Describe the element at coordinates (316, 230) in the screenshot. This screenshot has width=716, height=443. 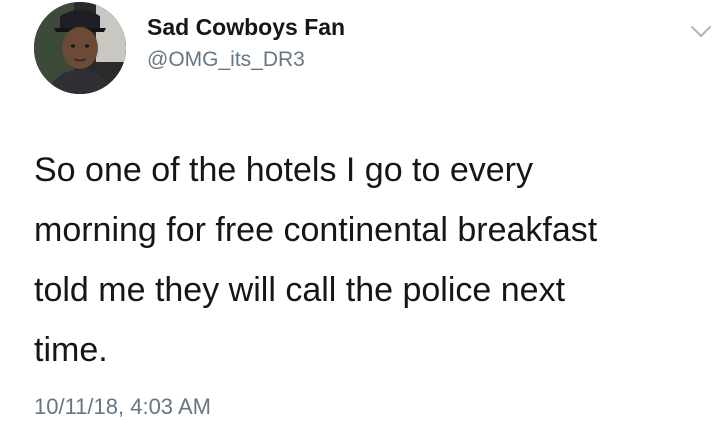
I see `tweet-text-line: morning for free continental breakfast` at that location.